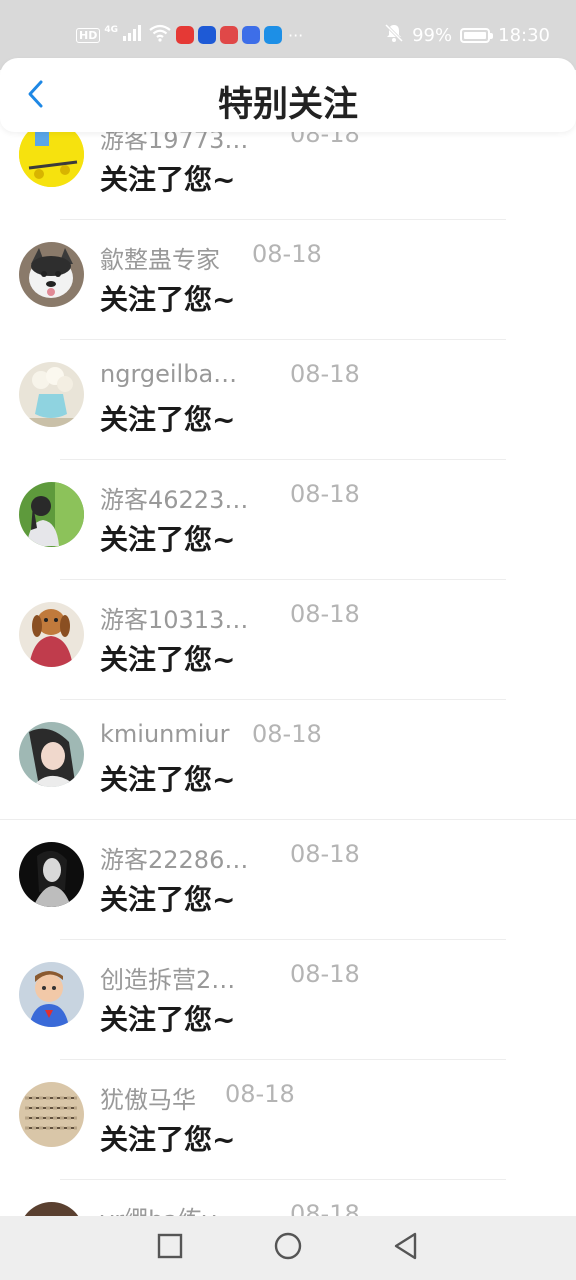  I want to click on signal-icon, so click(133, 35).